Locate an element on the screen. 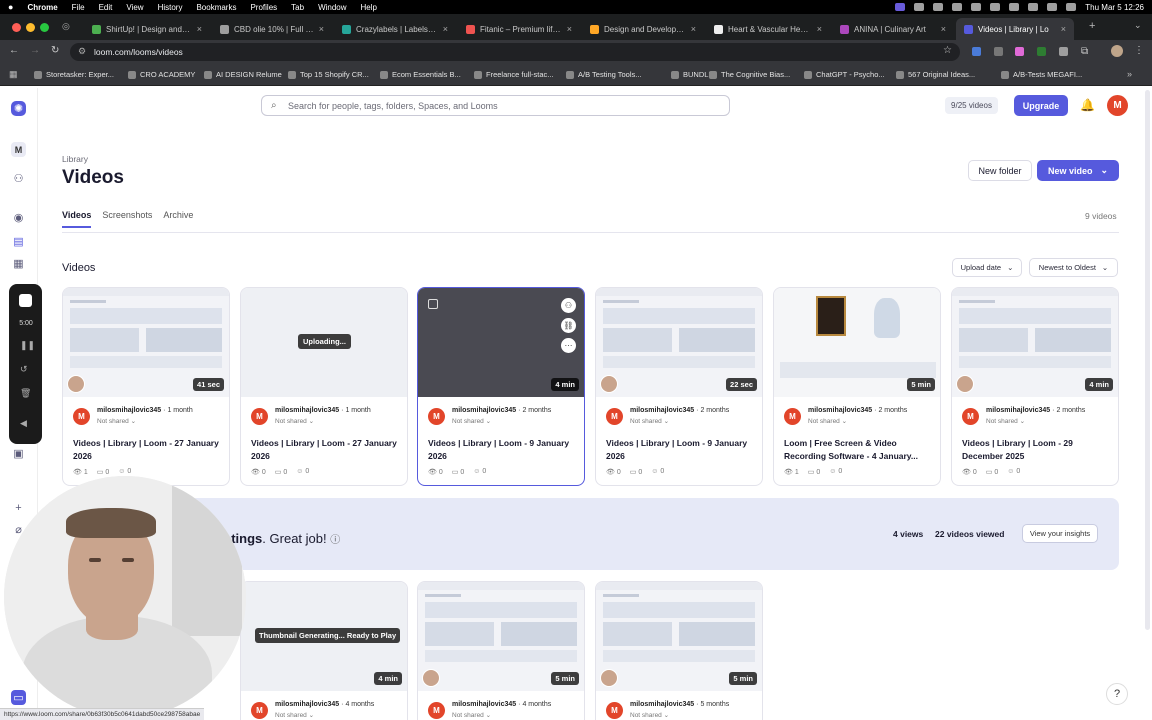 This screenshot has height=720, width=1152. wifi-icon is located at coordinates (1033, 7).